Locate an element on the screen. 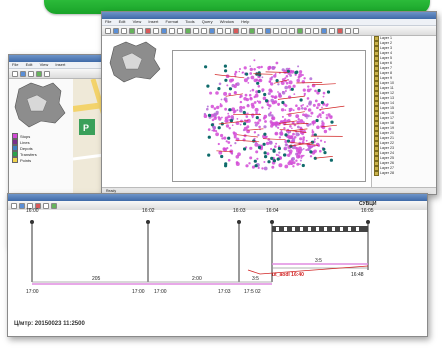  layer-tree-item: Layer 28 is located at coordinates (404, 173).